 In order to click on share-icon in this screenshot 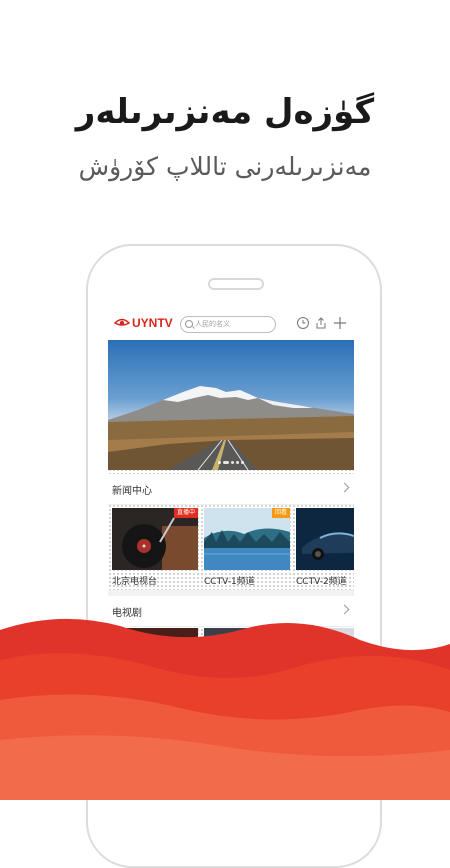, I will do `click(321, 323)`.